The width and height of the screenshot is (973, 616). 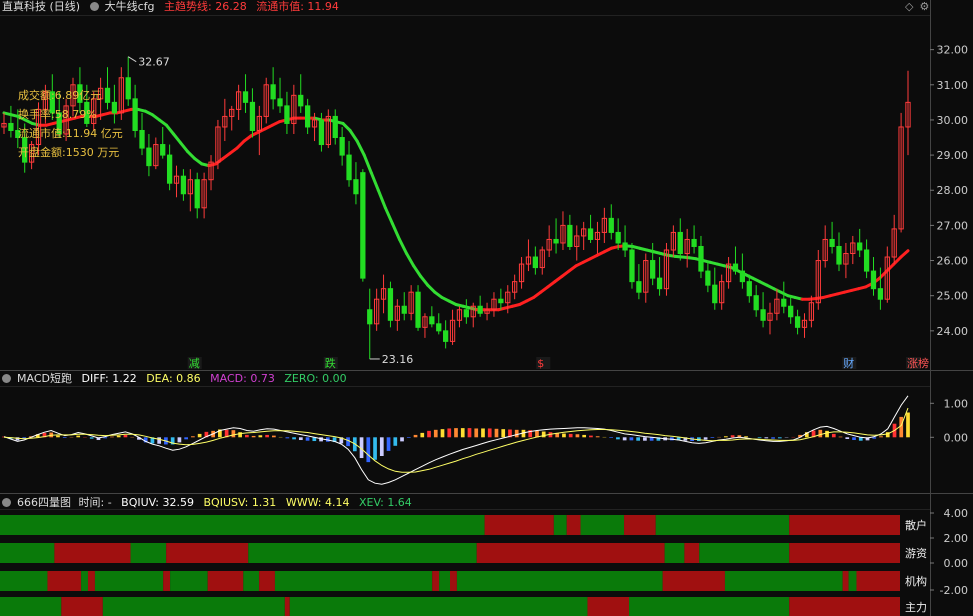 What do you see at coordinates (94, 6) in the screenshot?
I see `indicator-toggle-icon` at bounding box center [94, 6].